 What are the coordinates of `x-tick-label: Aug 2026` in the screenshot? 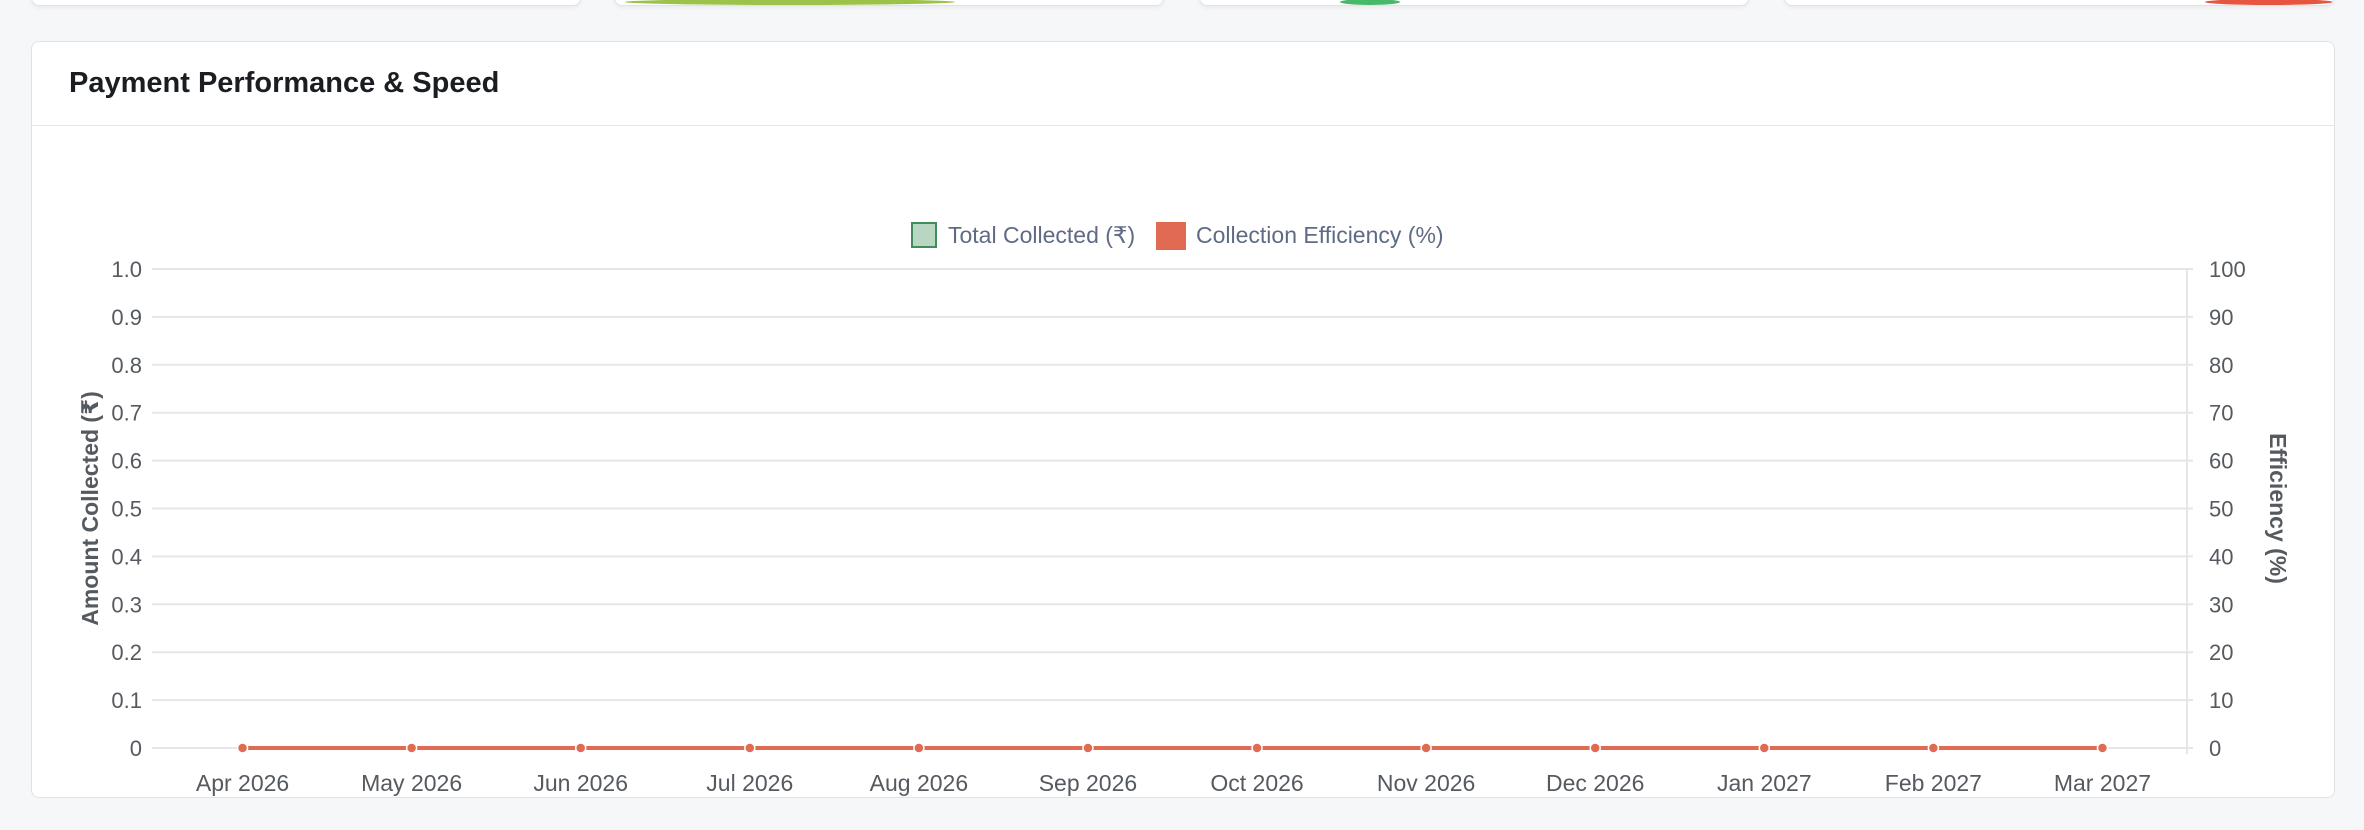 It's located at (919, 783).